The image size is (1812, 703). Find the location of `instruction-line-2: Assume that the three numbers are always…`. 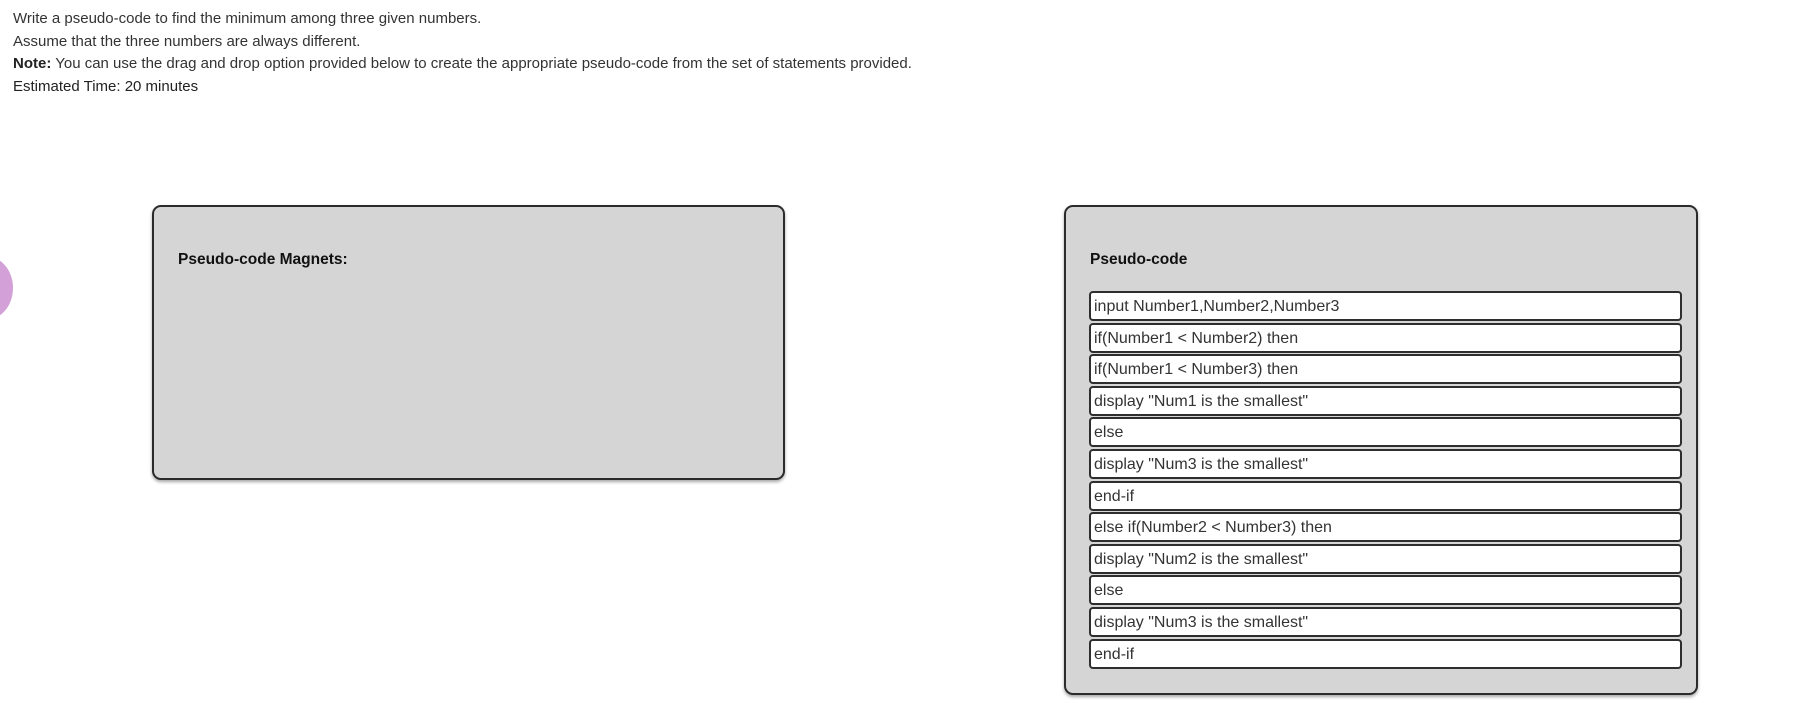

instruction-line-2: Assume that the three numbers are always… is located at coordinates (187, 41).